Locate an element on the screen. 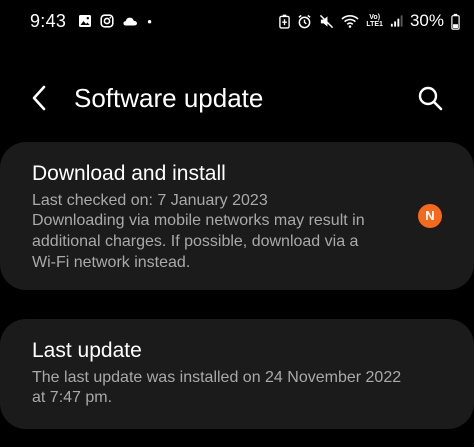 The image size is (474, 447). mobile-network-notice-line-3: Wi-Fi network instead. is located at coordinates (111, 262).